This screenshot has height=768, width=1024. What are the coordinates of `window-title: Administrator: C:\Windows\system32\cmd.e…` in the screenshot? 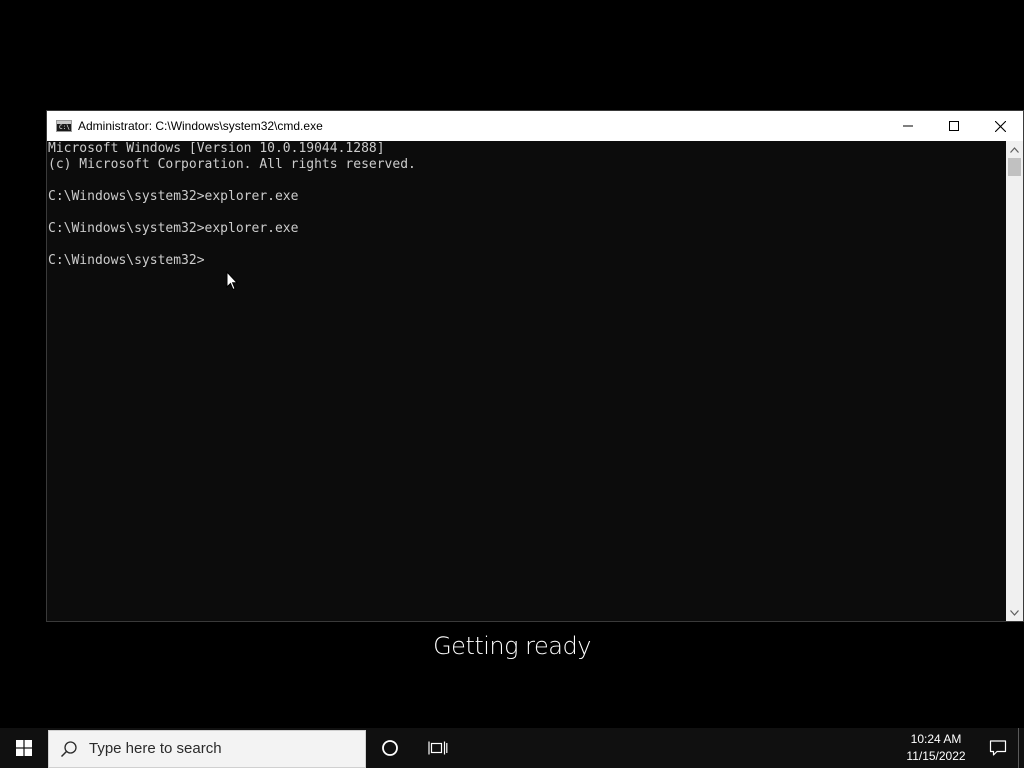 It's located at (200, 126).